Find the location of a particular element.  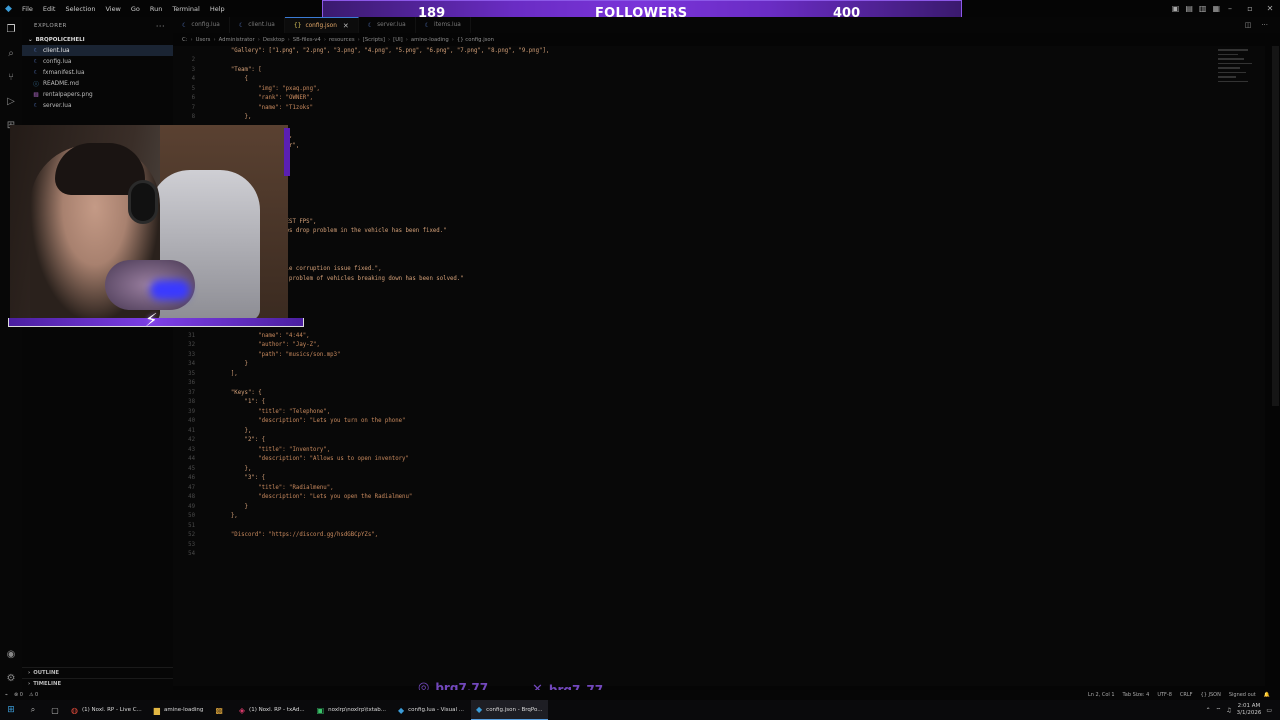

code-line: 38 "1": { is located at coordinates (673, 403).